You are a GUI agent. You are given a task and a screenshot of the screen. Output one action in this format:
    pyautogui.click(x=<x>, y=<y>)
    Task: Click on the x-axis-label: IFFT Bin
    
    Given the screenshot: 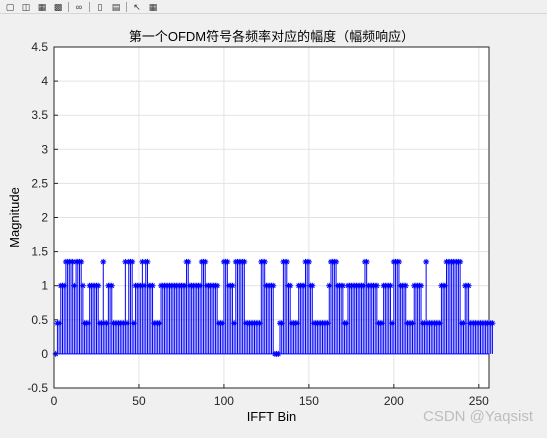 What is the action you would take?
    pyautogui.click(x=272, y=416)
    